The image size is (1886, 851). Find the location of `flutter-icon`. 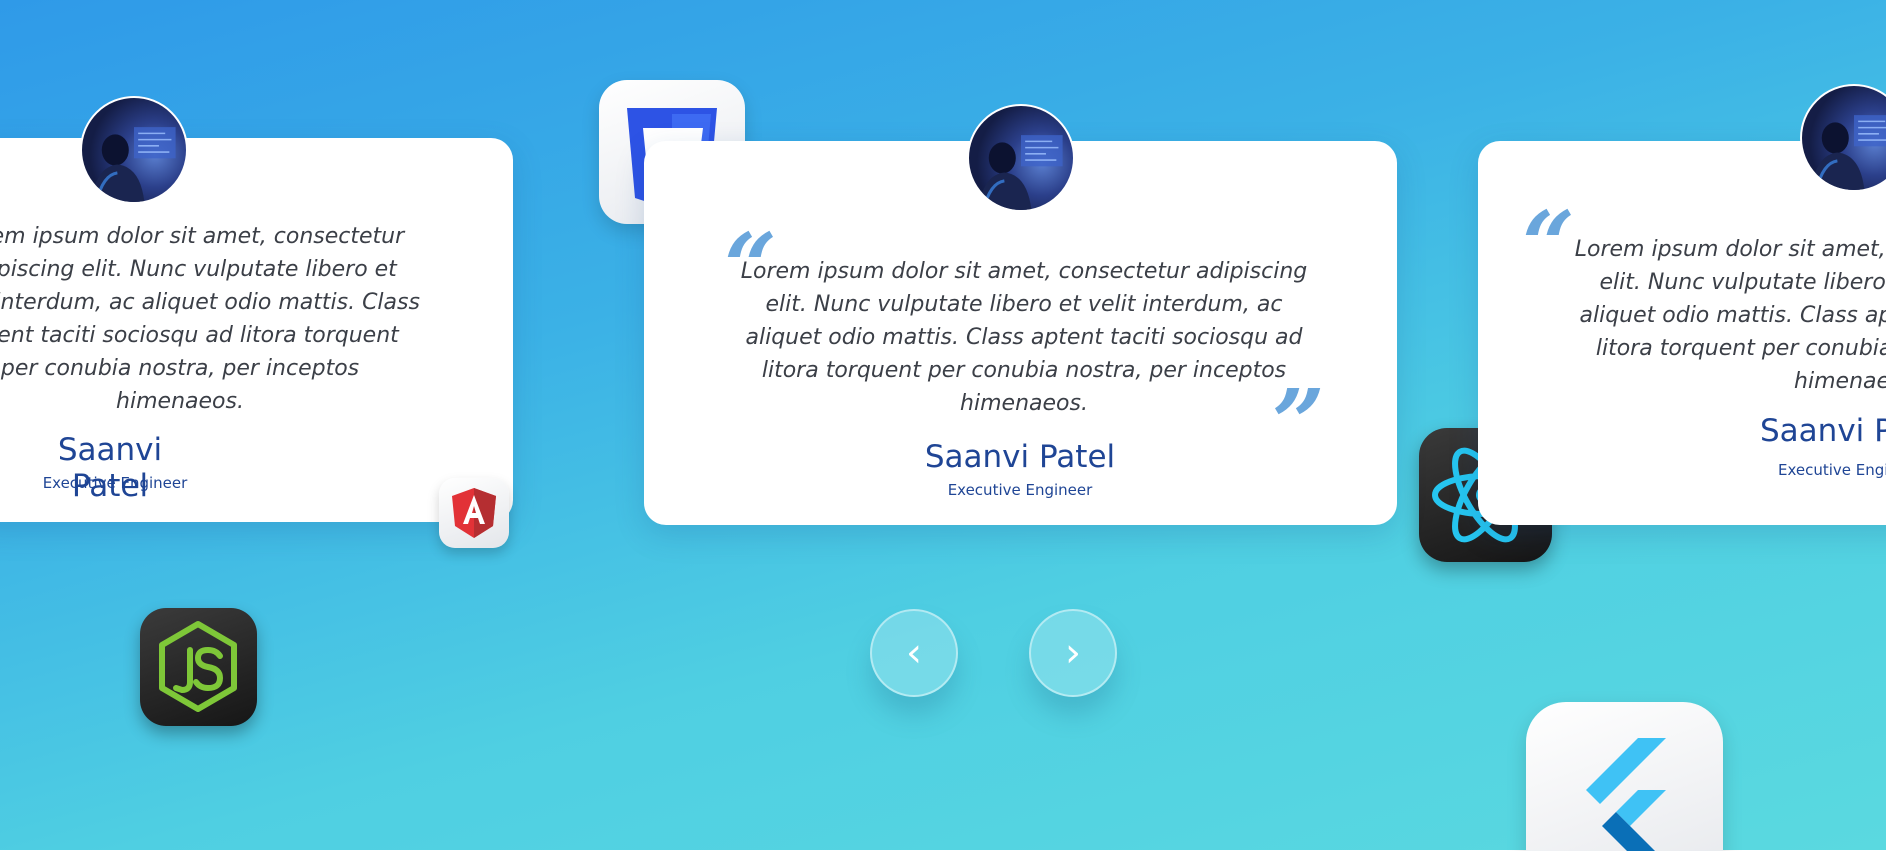

flutter-icon is located at coordinates (1624, 776).